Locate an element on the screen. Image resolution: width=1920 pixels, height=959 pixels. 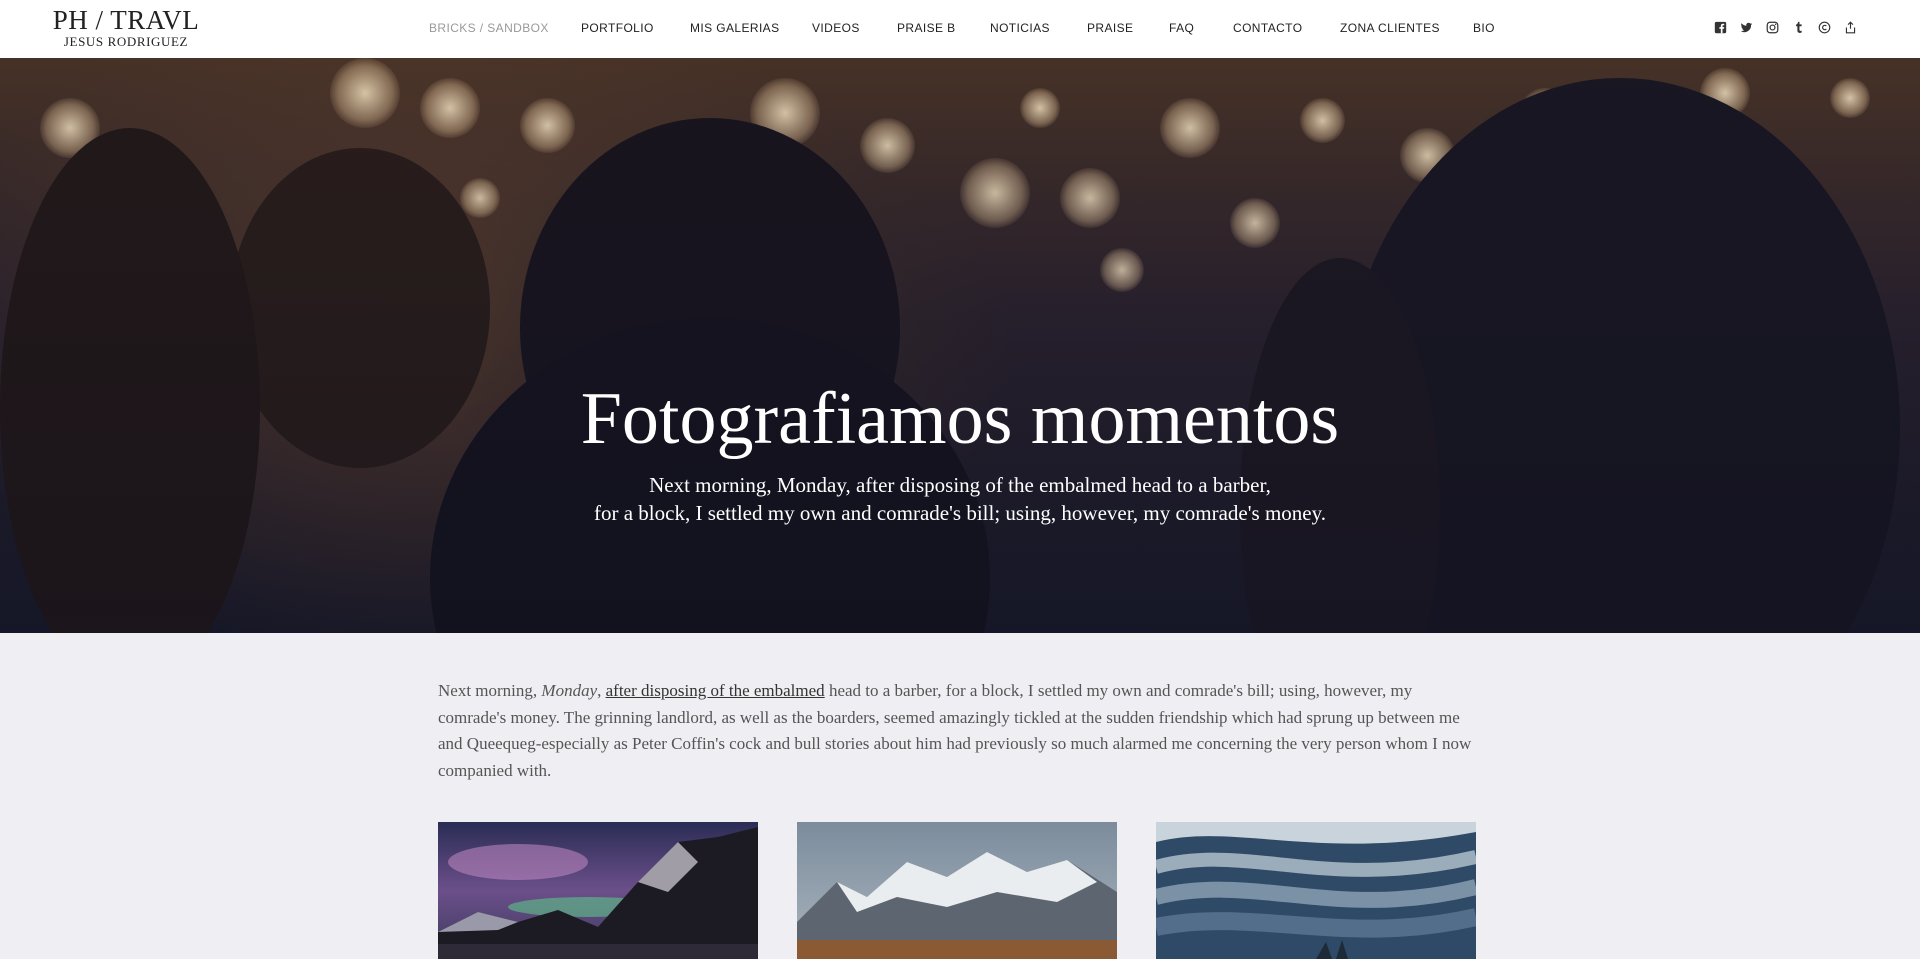
nav-item-portfolio: PORTFOLIO is located at coordinates (617, 28).